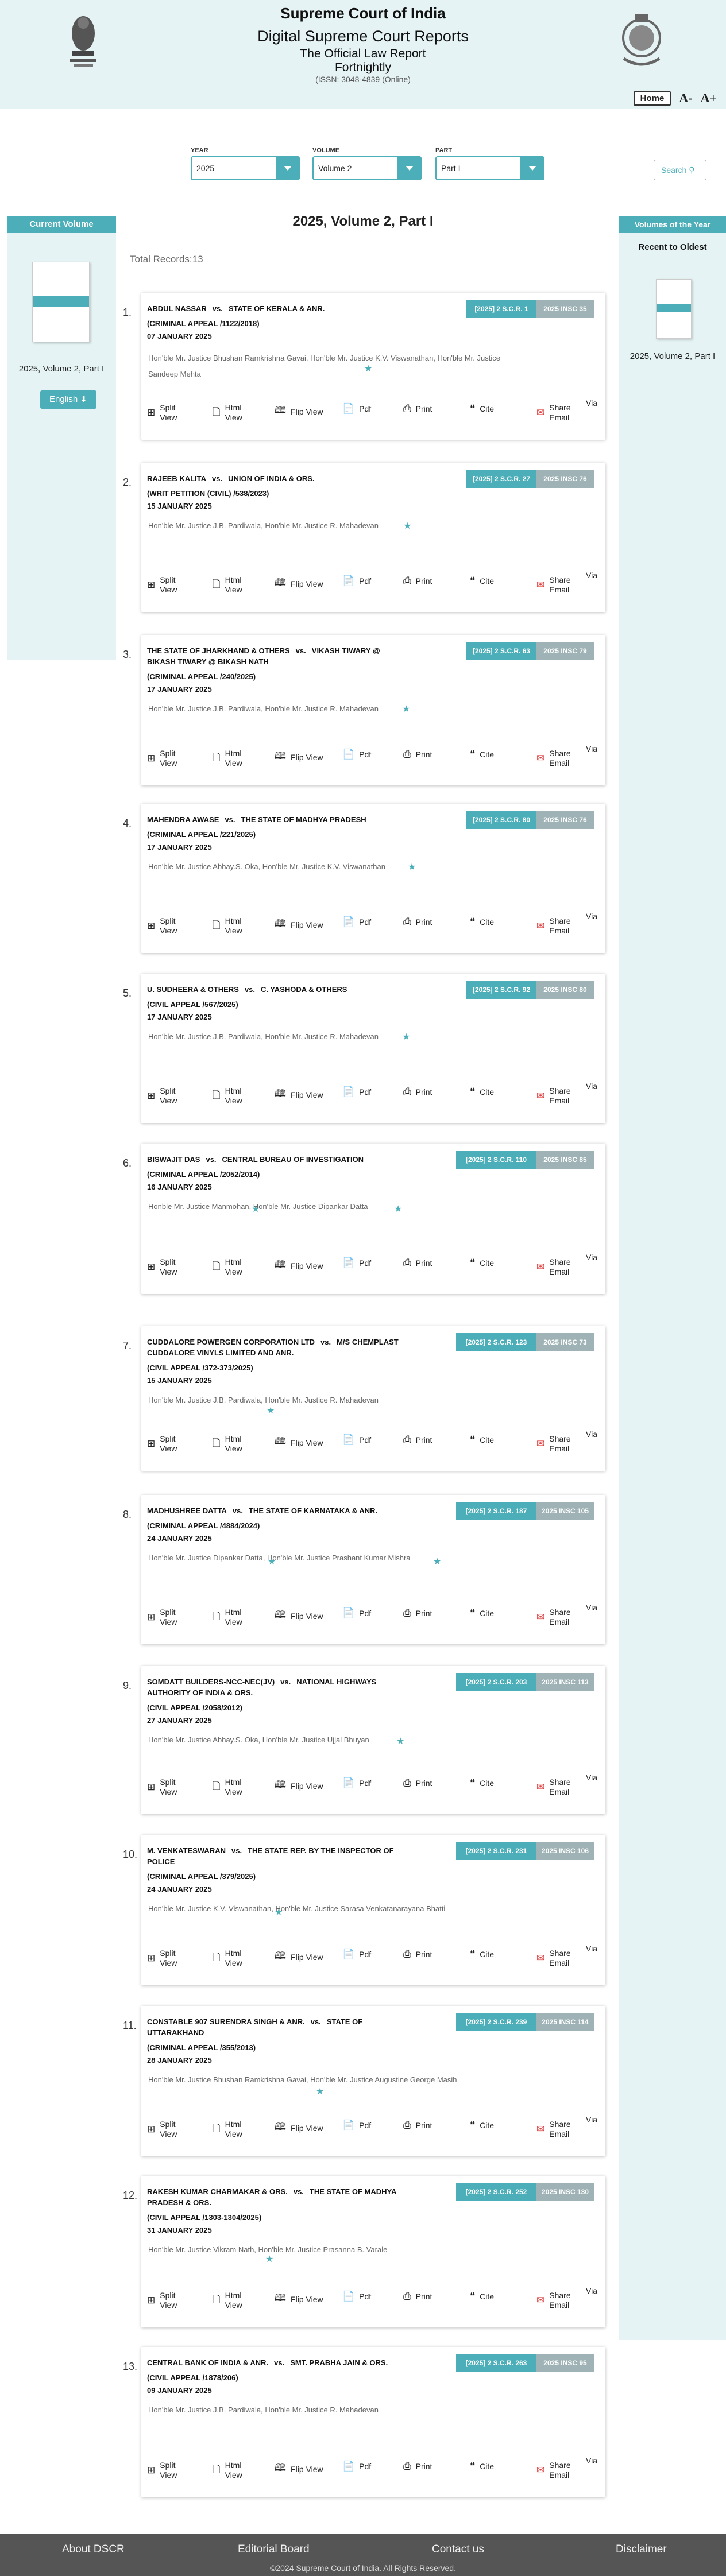 The width and height of the screenshot is (726, 2576). What do you see at coordinates (245, 168) in the screenshot?
I see `year-select: 2025` at bounding box center [245, 168].